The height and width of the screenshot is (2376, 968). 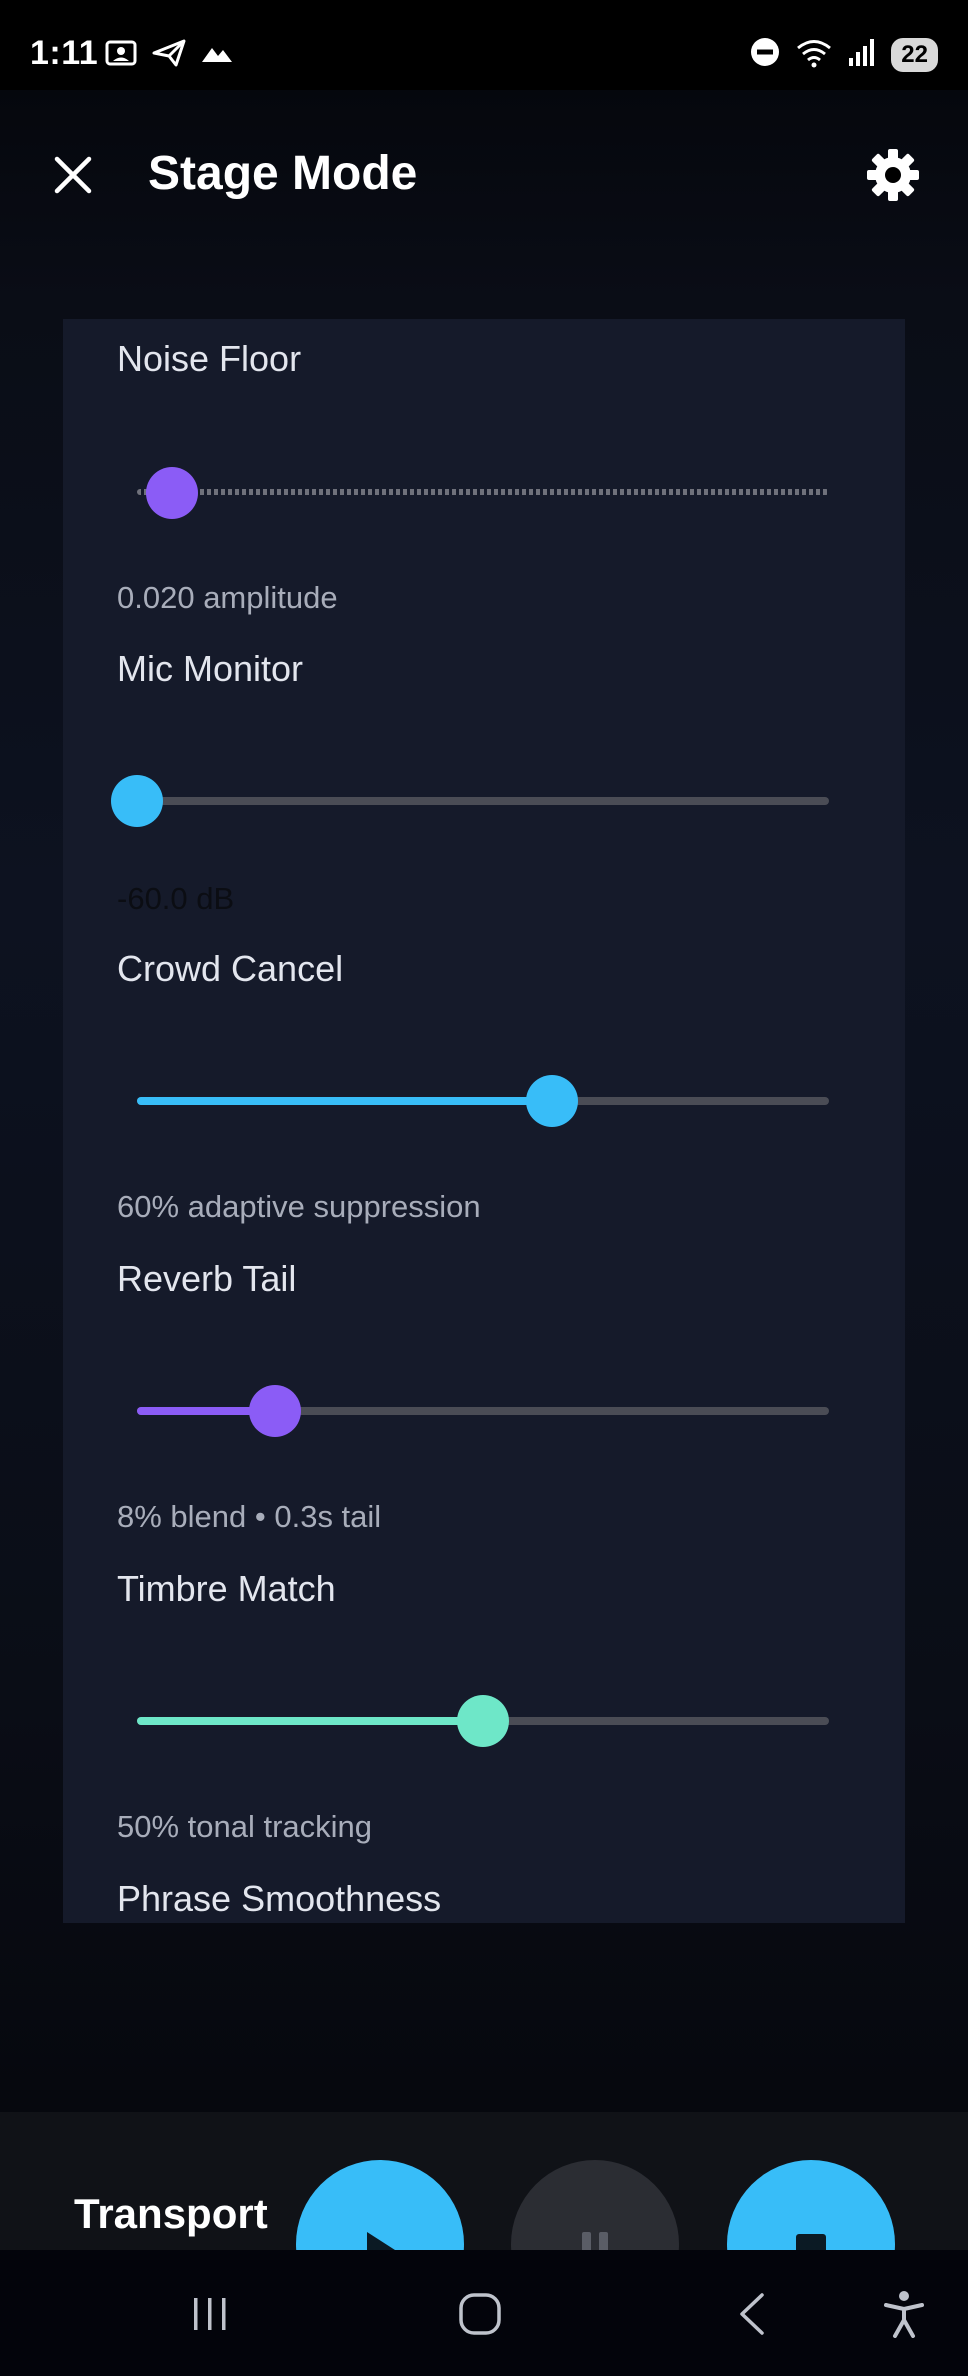 I want to click on top-app-bar: Stage Mode, so click(x=484, y=170).